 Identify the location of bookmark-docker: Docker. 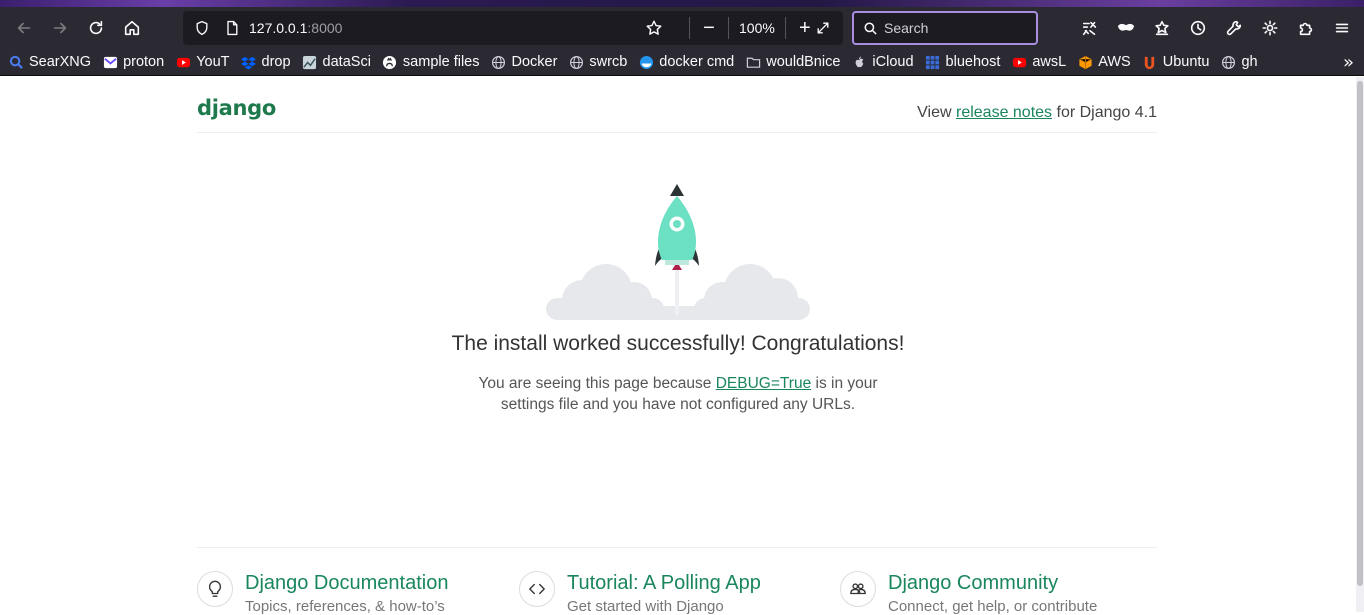
(523, 62).